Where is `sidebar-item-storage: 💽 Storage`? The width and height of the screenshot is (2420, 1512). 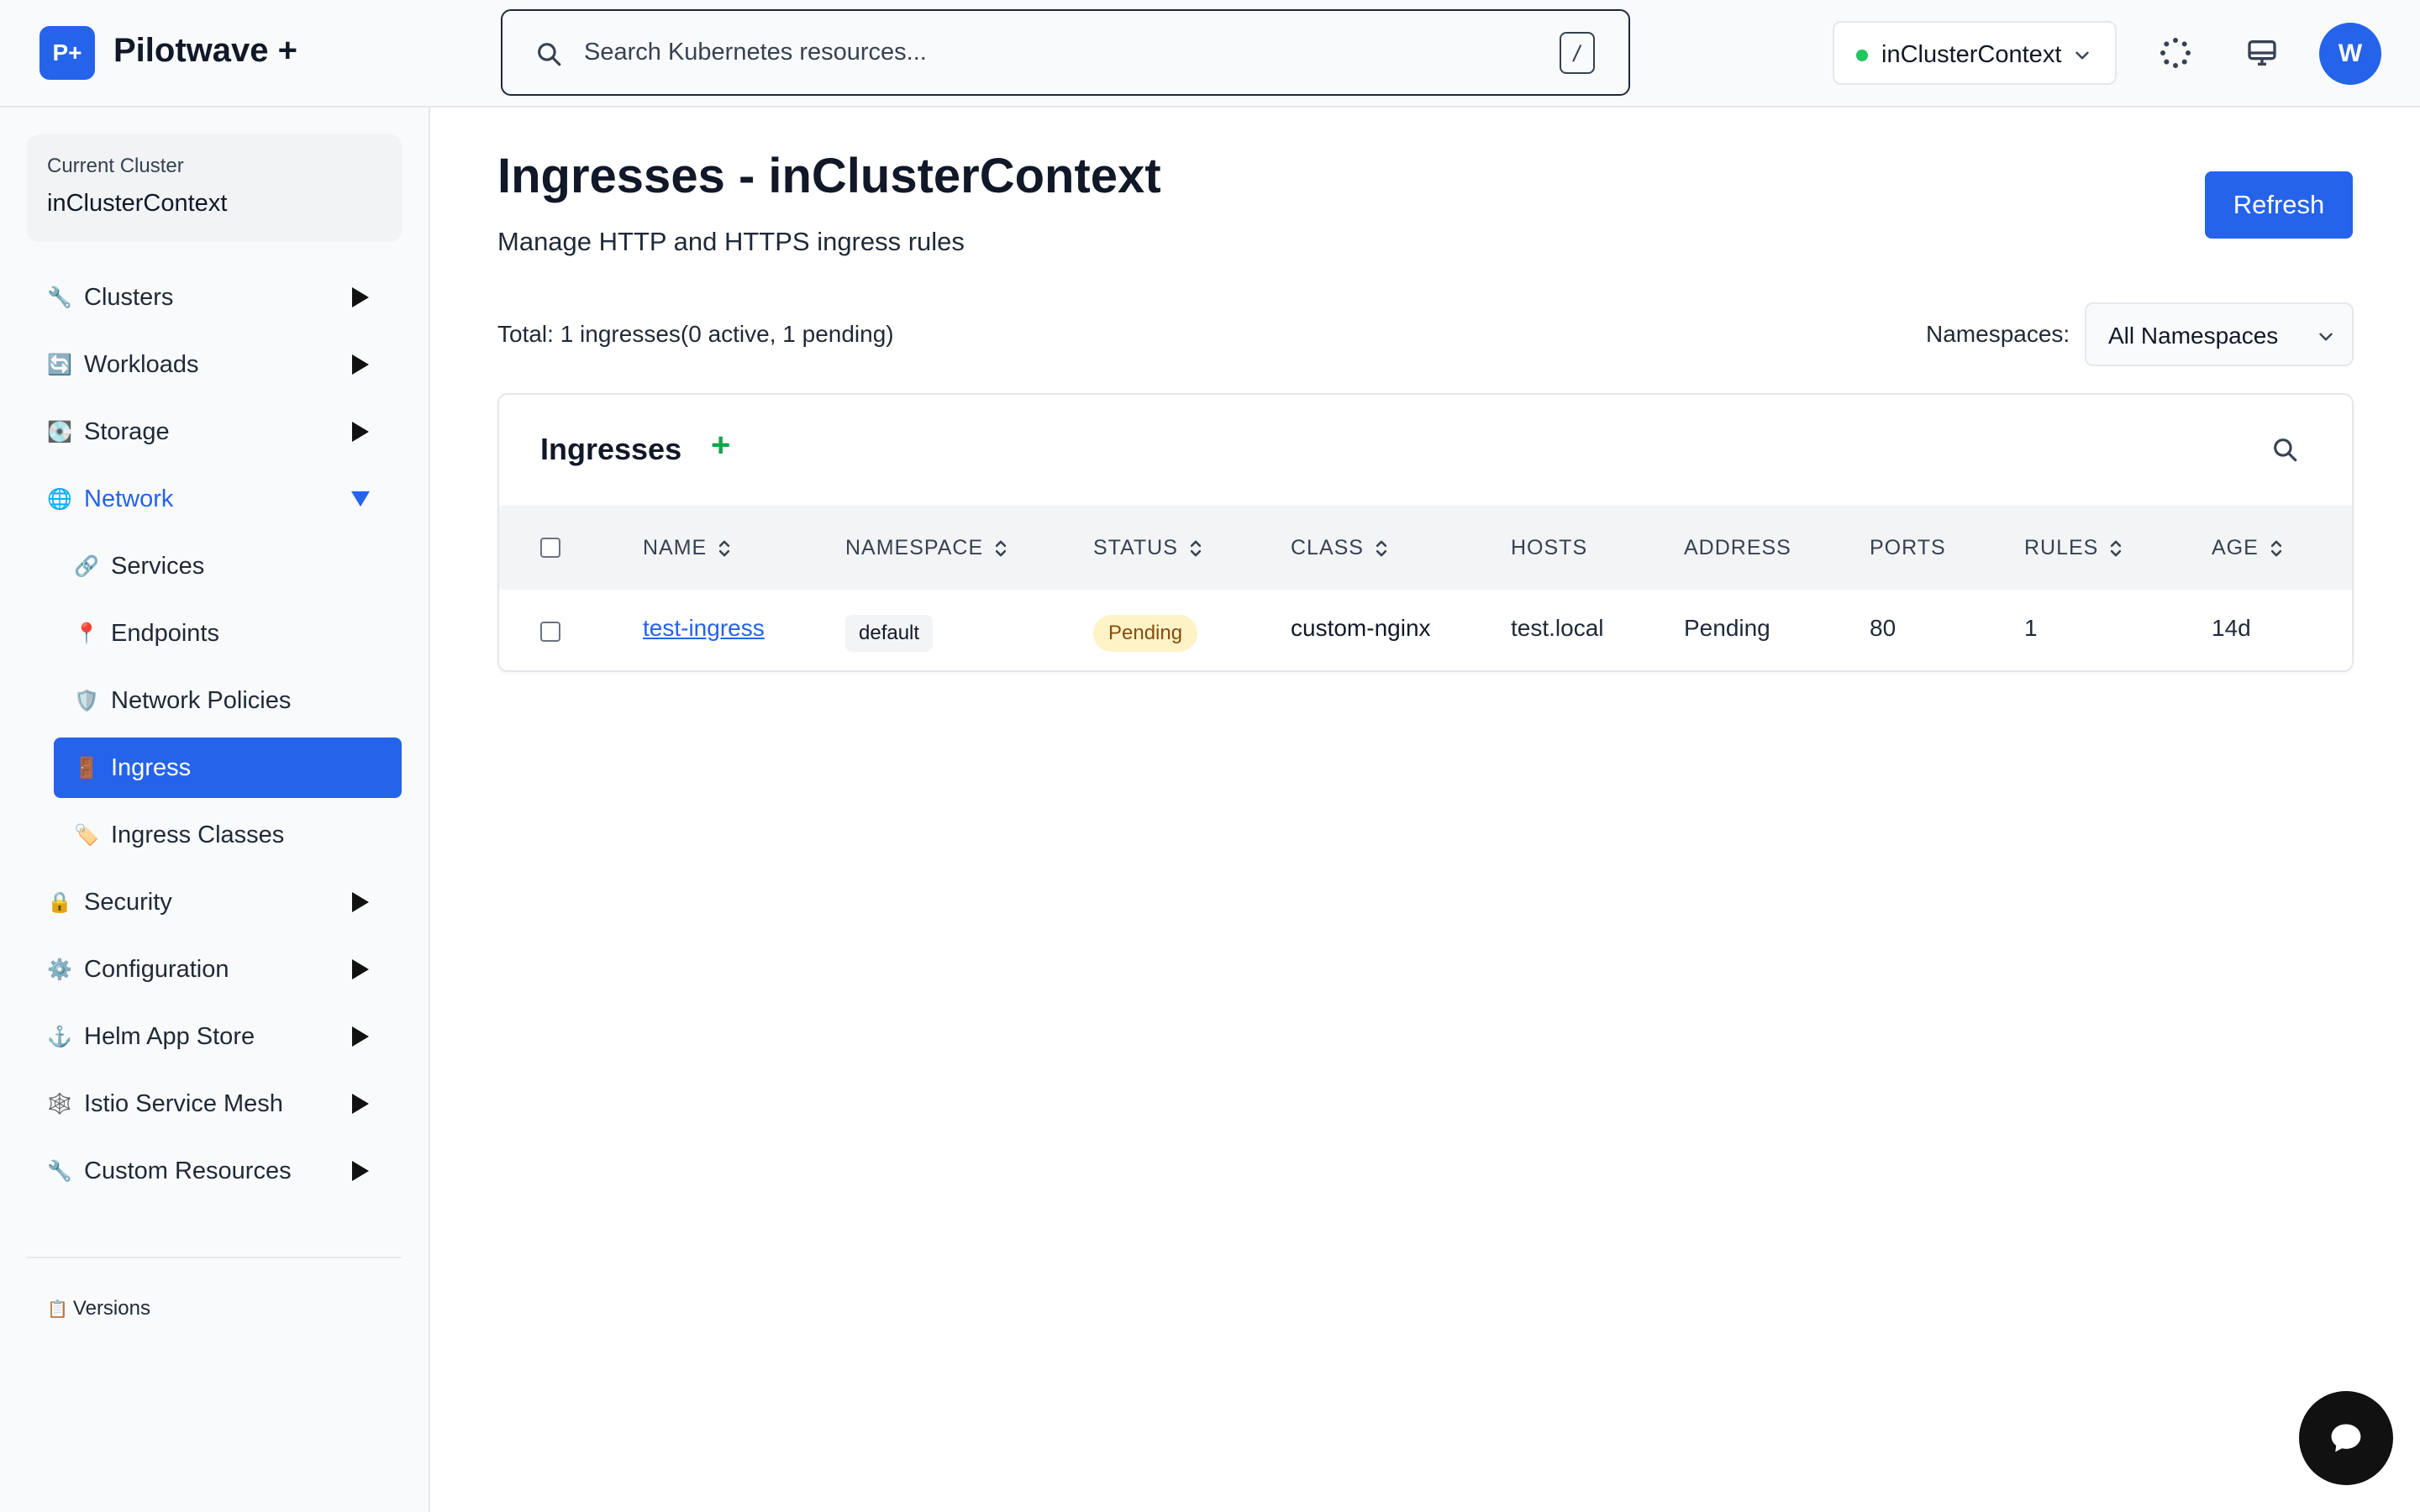
sidebar-item-storage: 💽 Storage is located at coordinates (221, 432).